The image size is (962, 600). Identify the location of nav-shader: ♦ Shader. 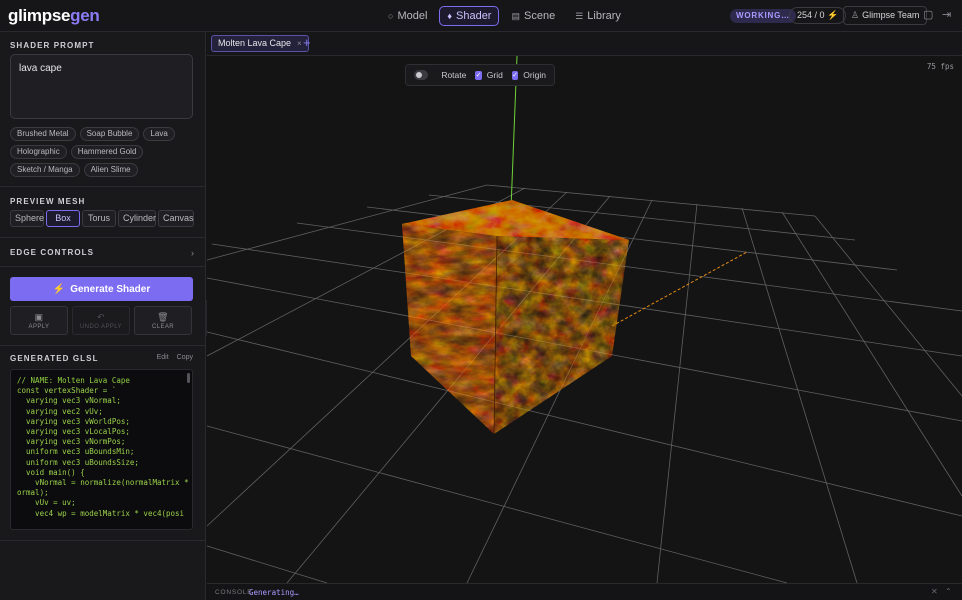
(469, 16).